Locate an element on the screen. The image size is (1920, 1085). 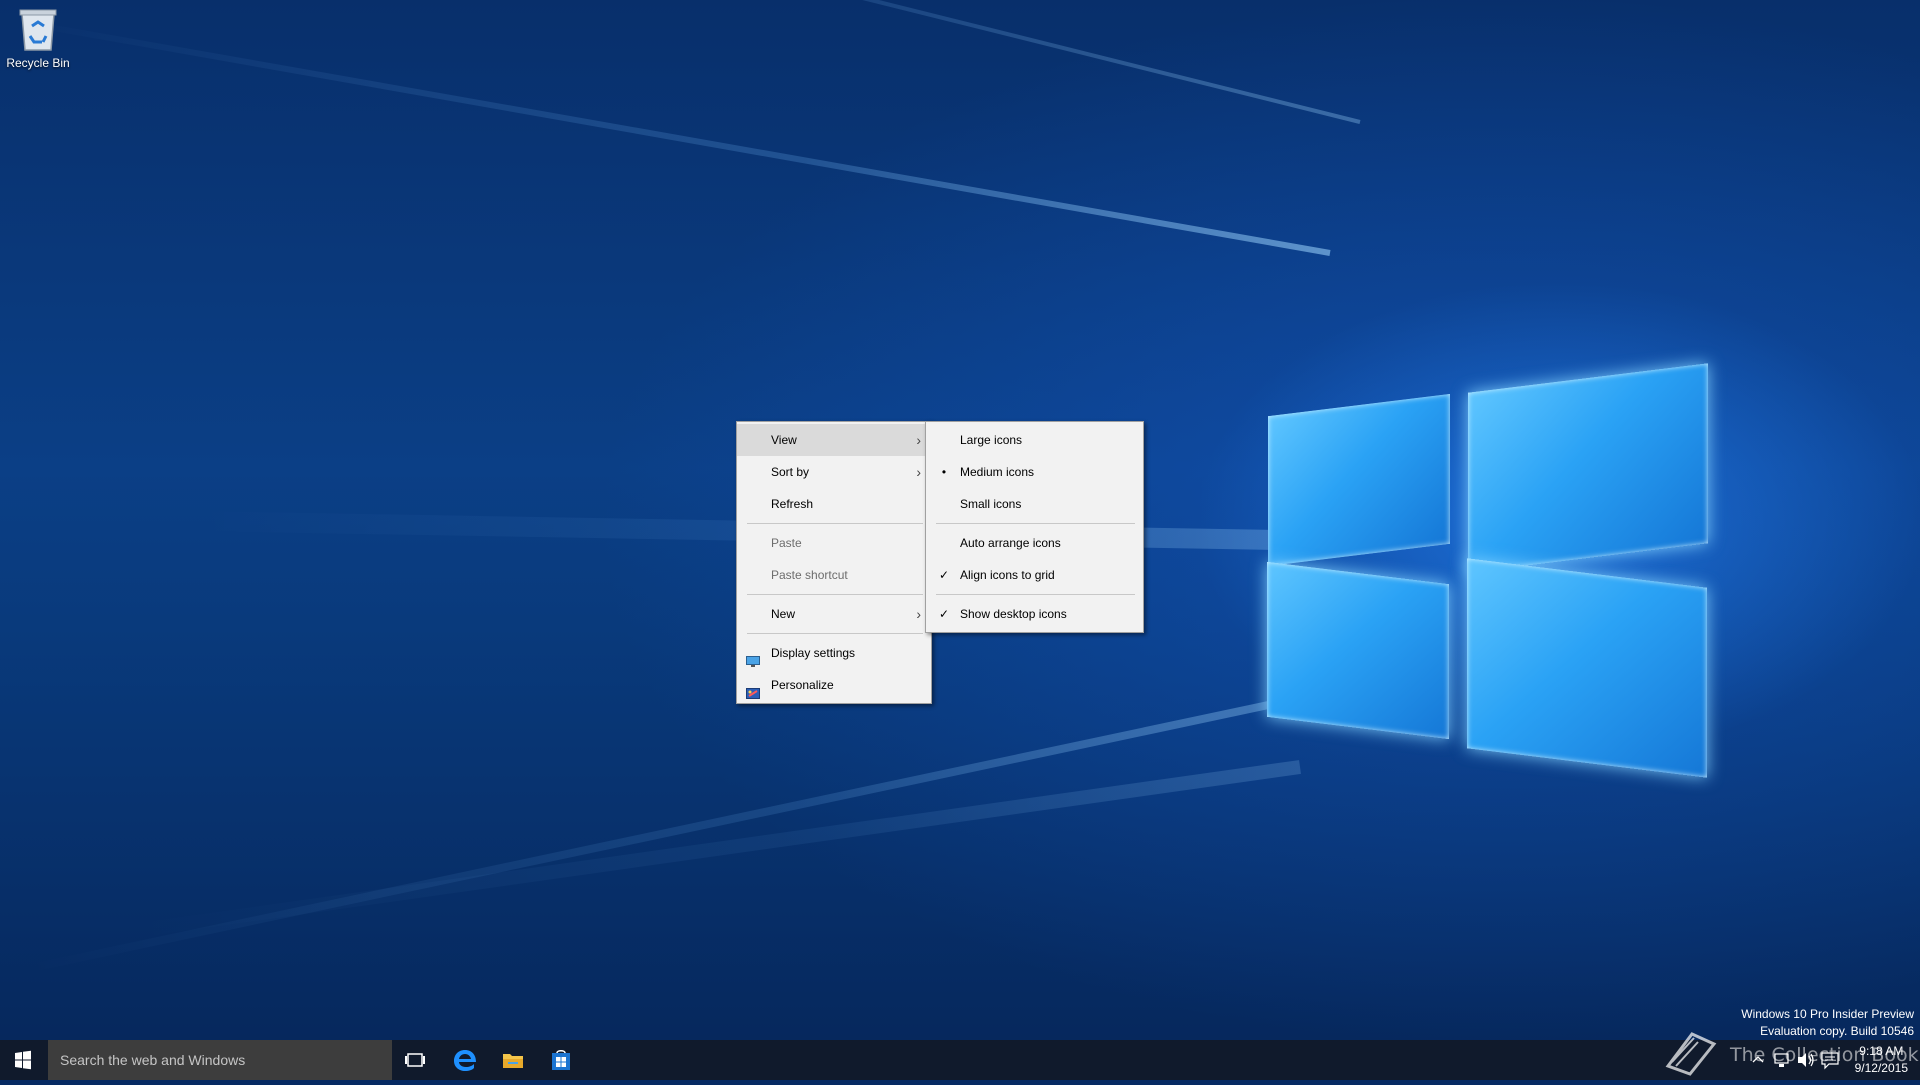
menu-item-sort-by: Sort by › is located at coordinates (834, 472).